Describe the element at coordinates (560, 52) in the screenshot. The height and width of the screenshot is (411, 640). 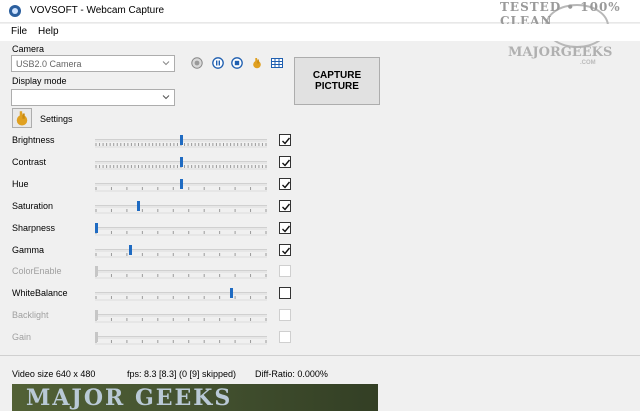
I see `watermark-brand: MAJORGEEKS` at that location.